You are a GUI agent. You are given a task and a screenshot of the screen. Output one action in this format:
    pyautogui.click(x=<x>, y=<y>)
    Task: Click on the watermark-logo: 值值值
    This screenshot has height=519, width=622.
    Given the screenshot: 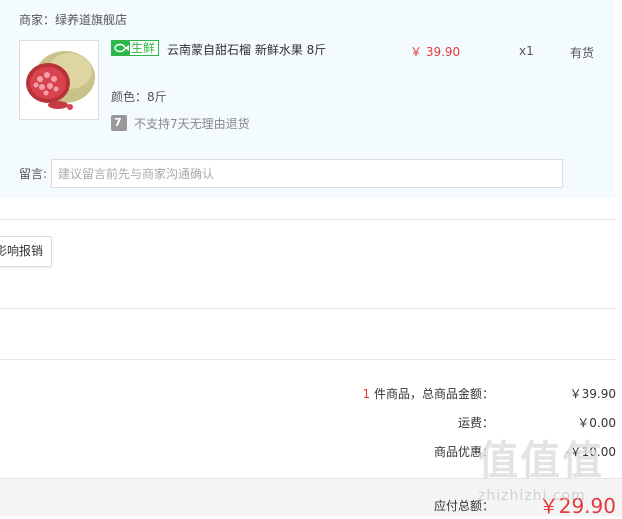 What is the action you would take?
    pyautogui.click(x=541, y=461)
    